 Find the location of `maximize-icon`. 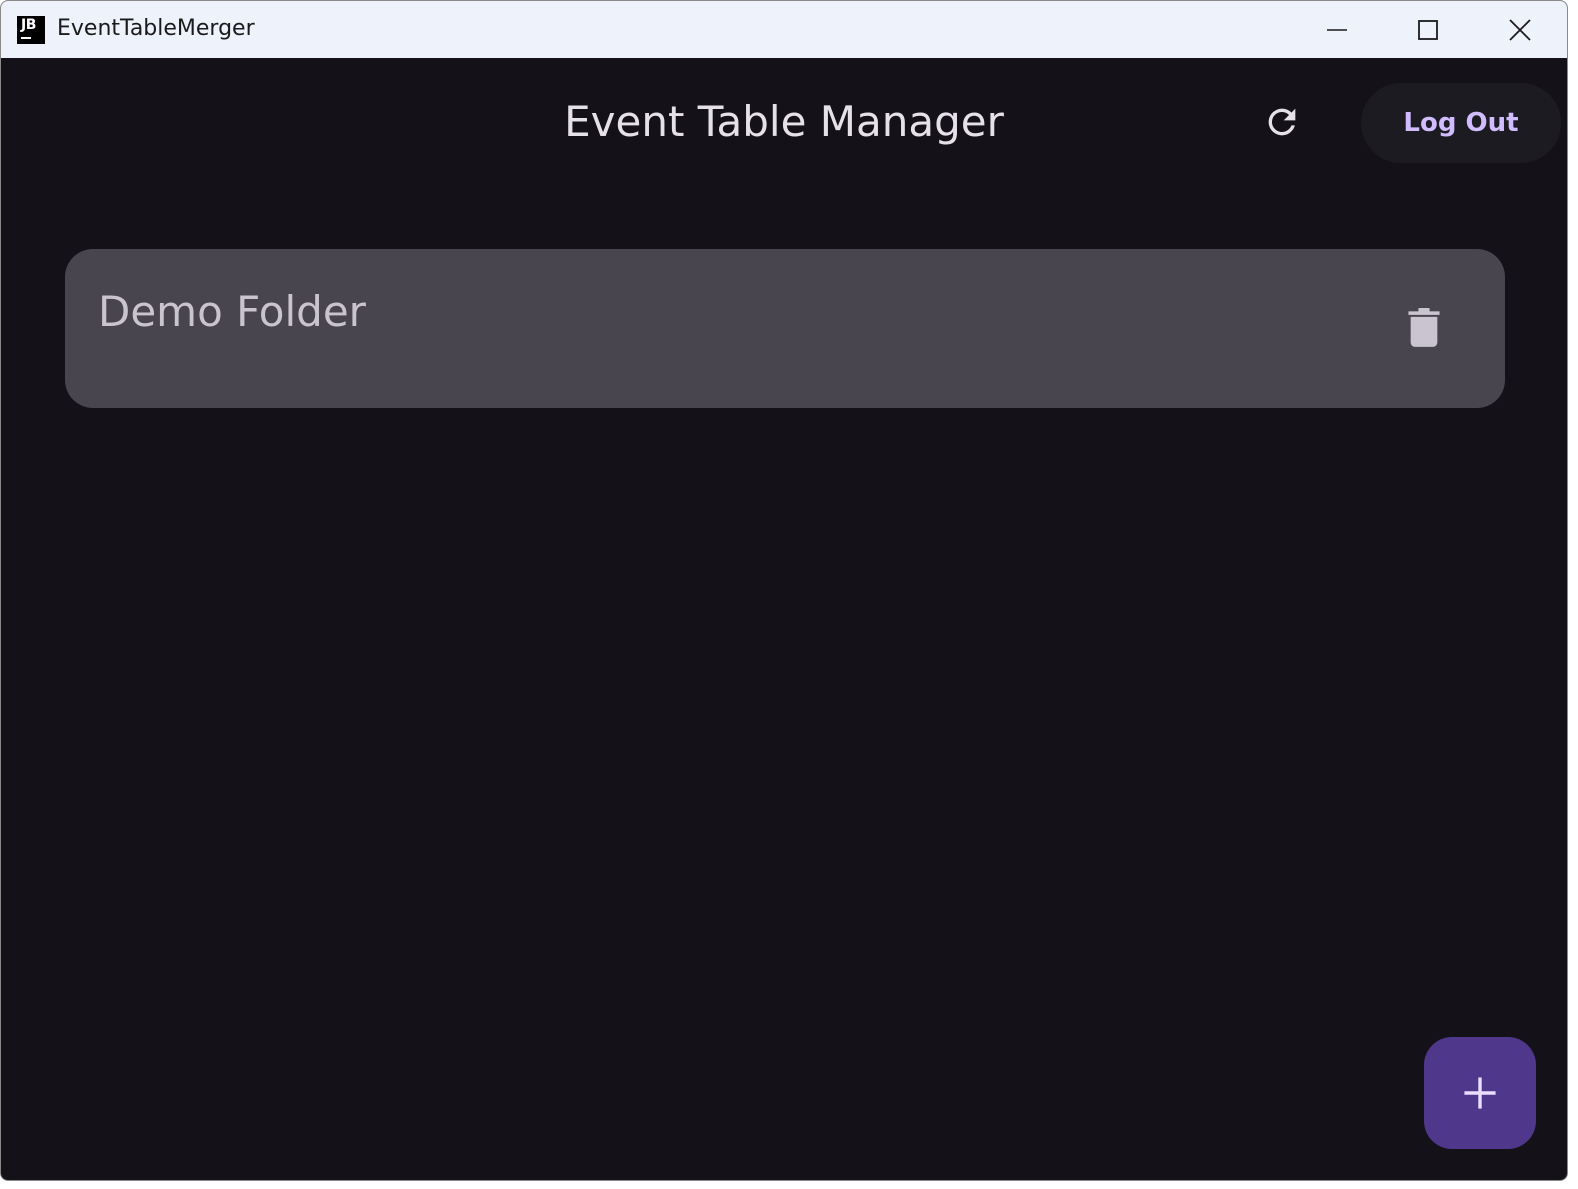

maximize-icon is located at coordinates (1428, 29).